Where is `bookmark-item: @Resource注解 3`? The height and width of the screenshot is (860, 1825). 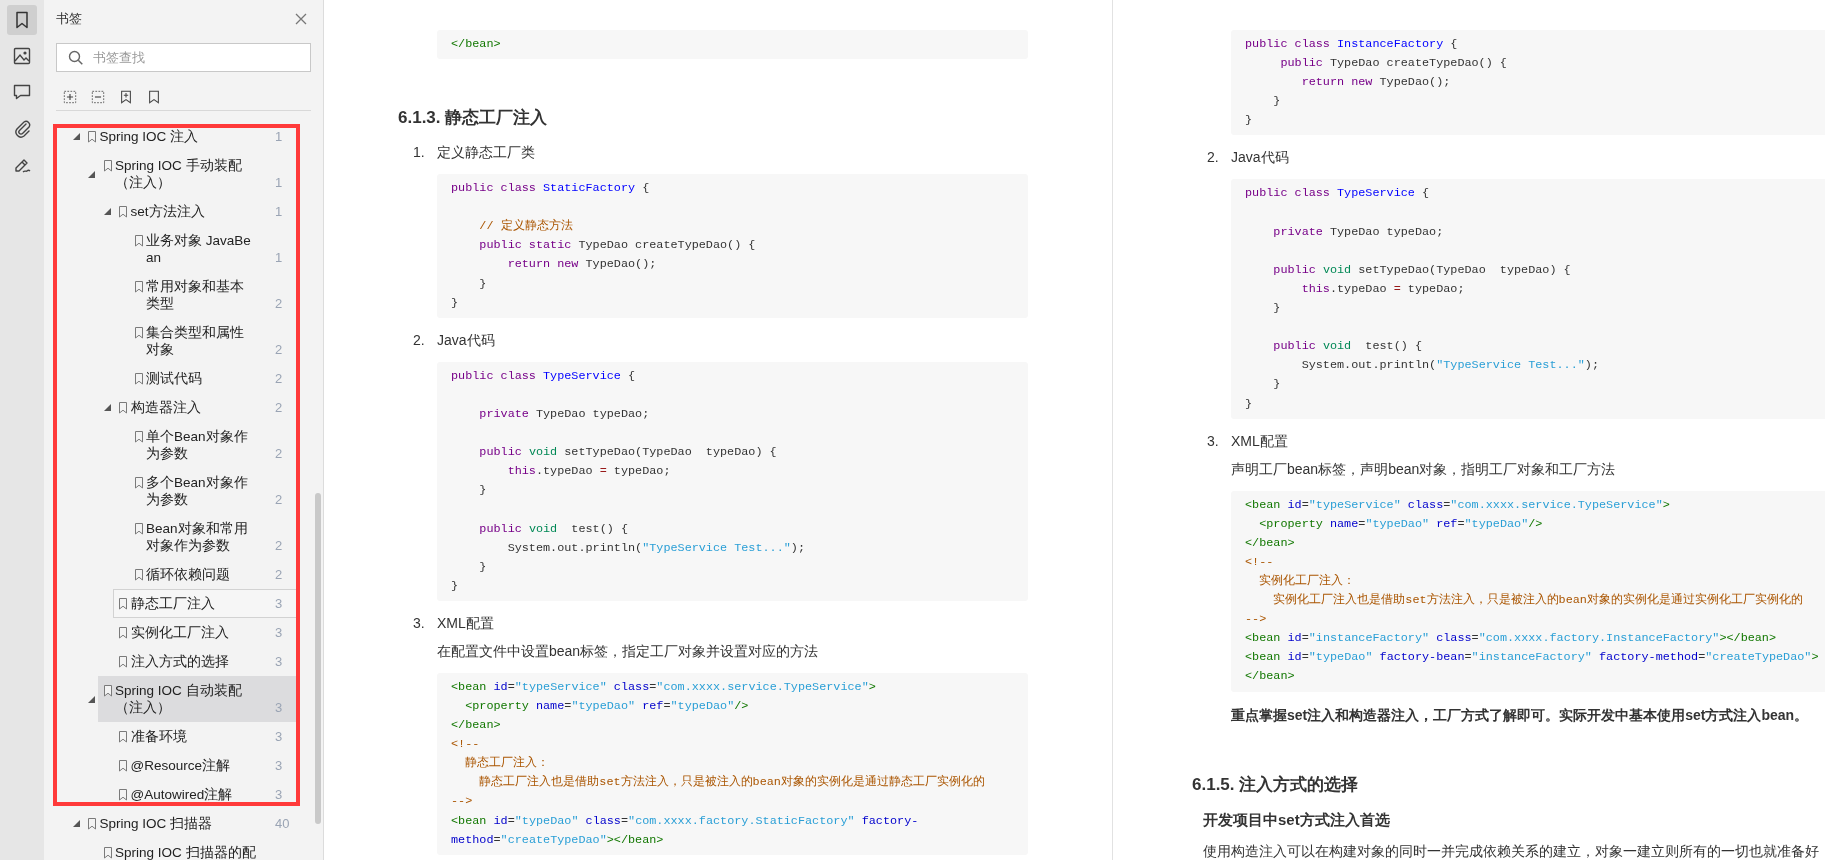 bookmark-item: @Resource注解 3 is located at coordinates (205, 765).